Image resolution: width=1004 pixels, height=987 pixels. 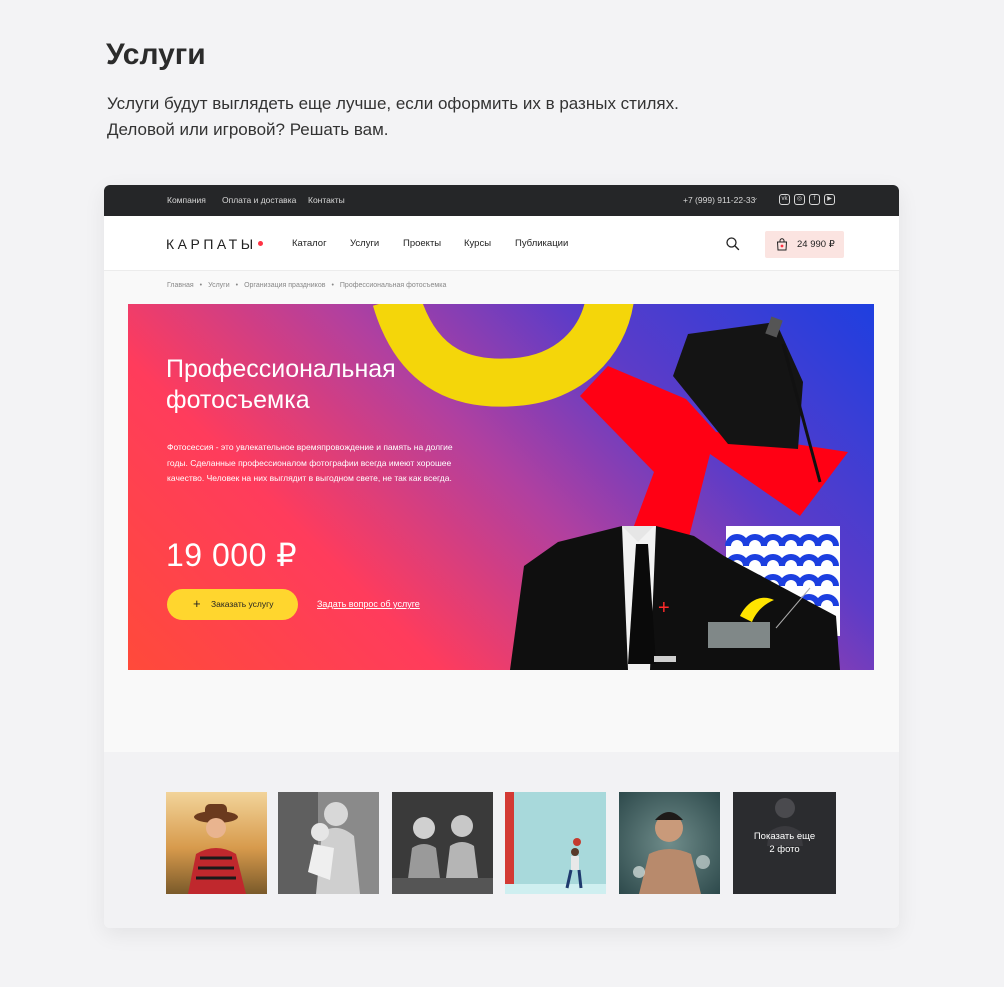 What do you see at coordinates (442, 843) in the screenshot?
I see `gallery-thumb-two-girls` at bounding box center [442, 843].